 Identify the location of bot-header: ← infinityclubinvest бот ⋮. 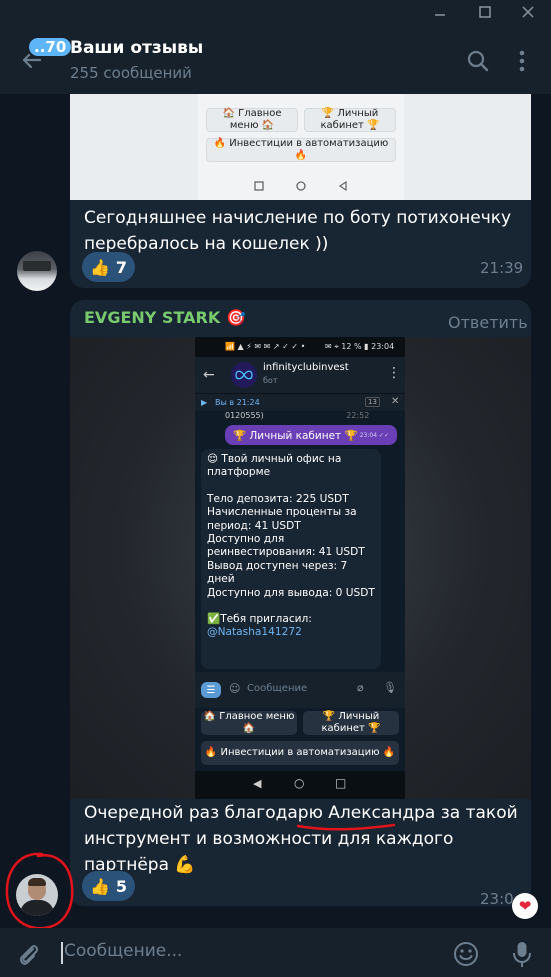
(300, 375).